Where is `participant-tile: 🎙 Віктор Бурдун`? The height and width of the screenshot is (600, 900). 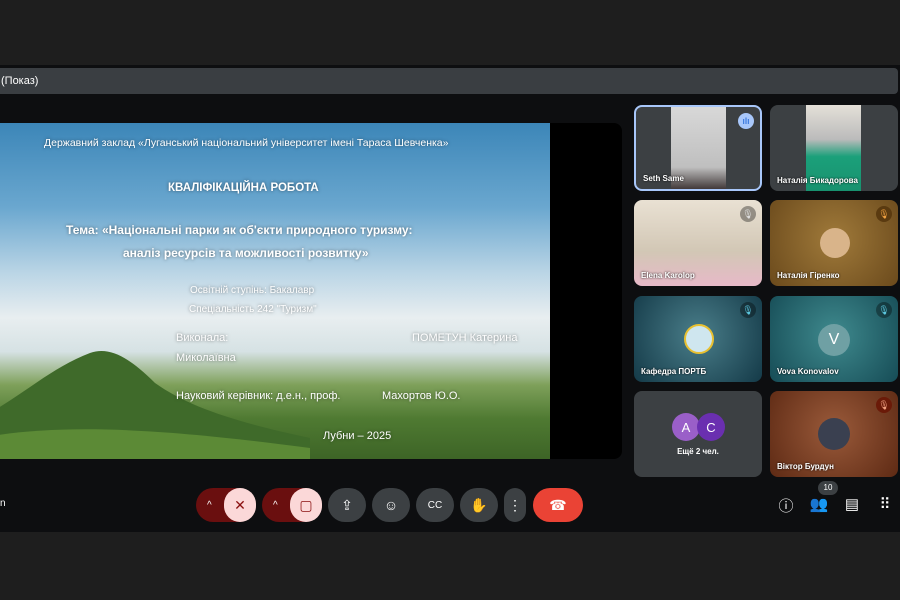
participant-tile: 🎙 Віктор Бурдун is located at coordinates (834, 434).